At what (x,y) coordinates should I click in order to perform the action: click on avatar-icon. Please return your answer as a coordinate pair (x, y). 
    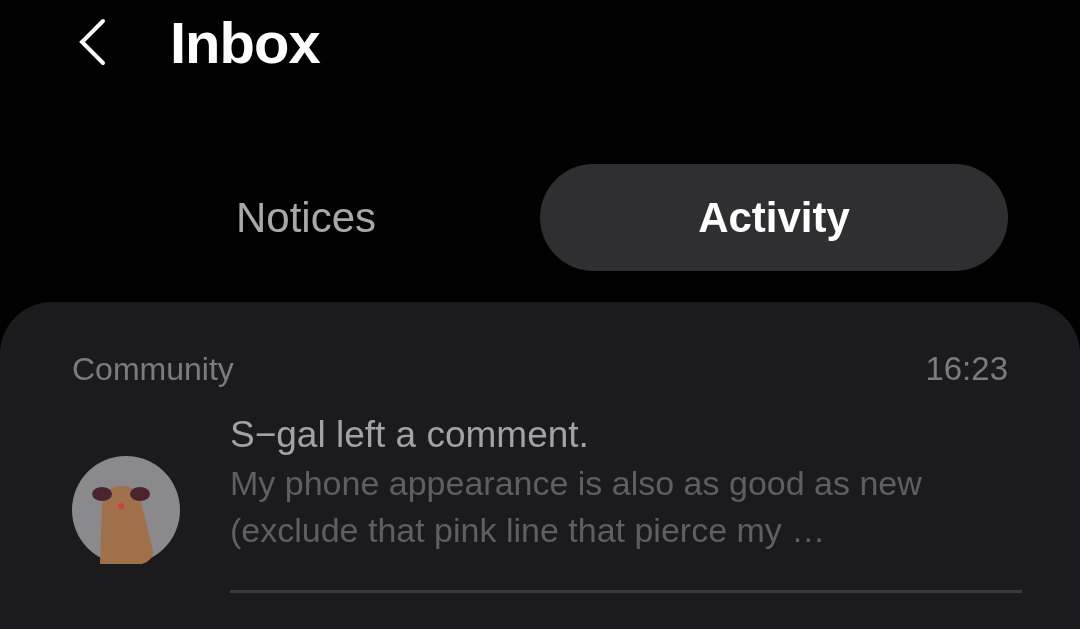
    Looking at the image, I should click on (126, 510).